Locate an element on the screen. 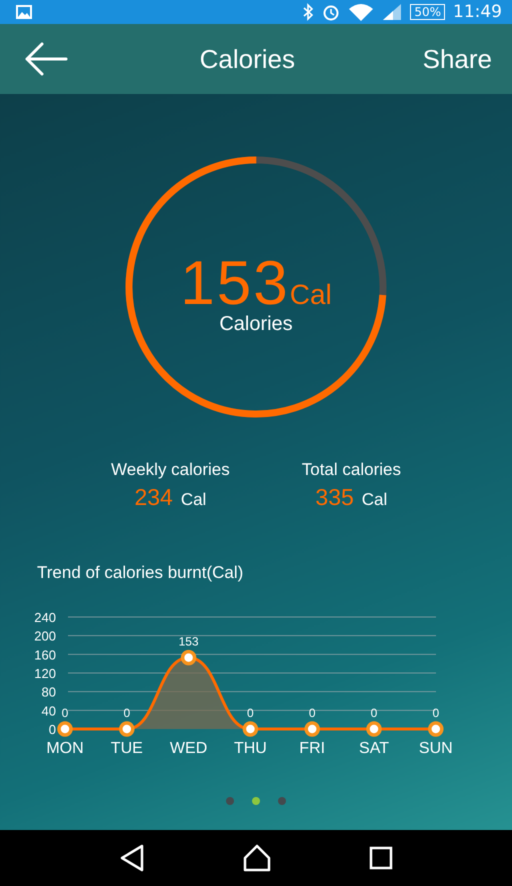 The width and height of the screenshot is (512, 886). y-tick-label: 80 is located at coordinates (49, 692).